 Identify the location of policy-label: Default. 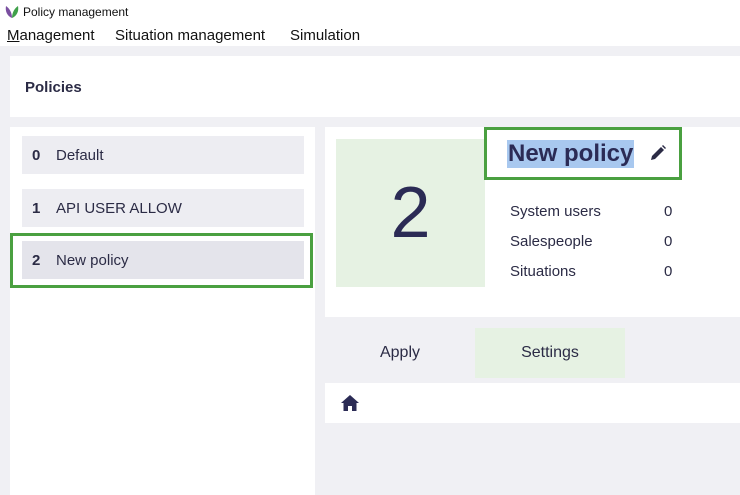
(80, 155).